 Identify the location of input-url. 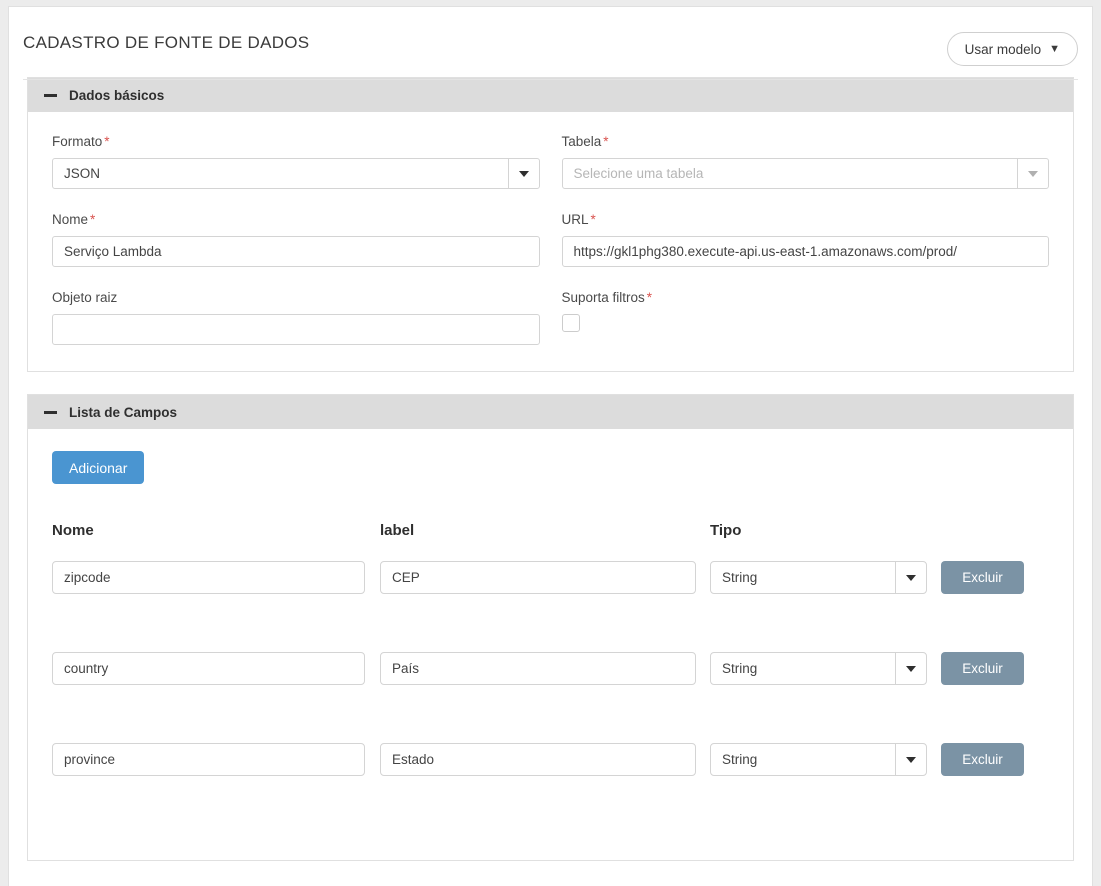
(805, 251).